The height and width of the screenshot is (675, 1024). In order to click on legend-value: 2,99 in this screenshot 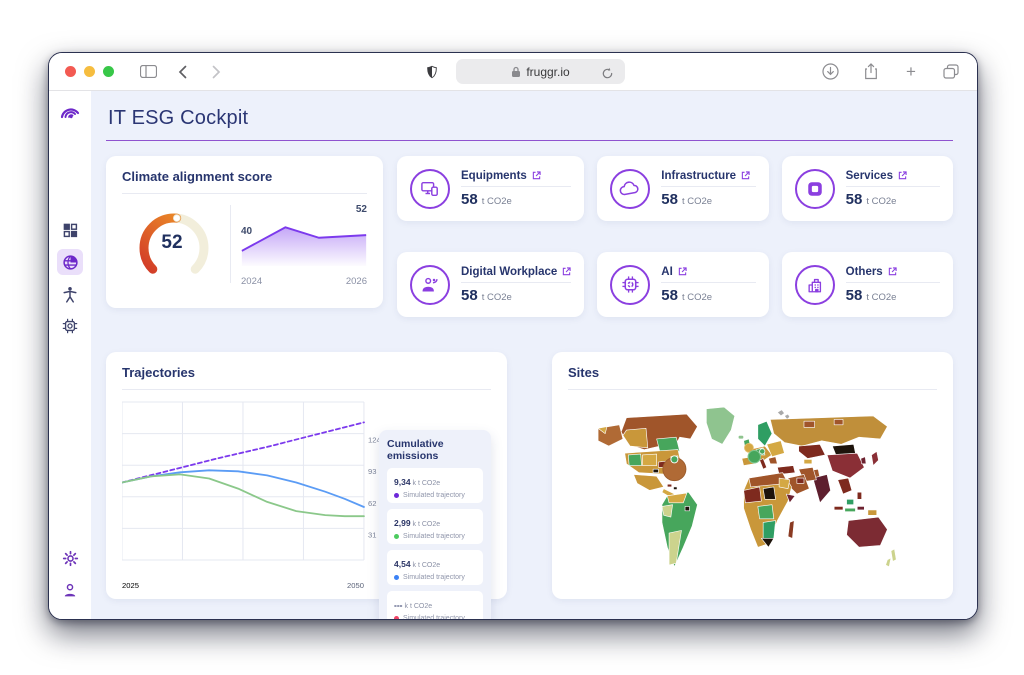, I will do `click(402, 523)`.